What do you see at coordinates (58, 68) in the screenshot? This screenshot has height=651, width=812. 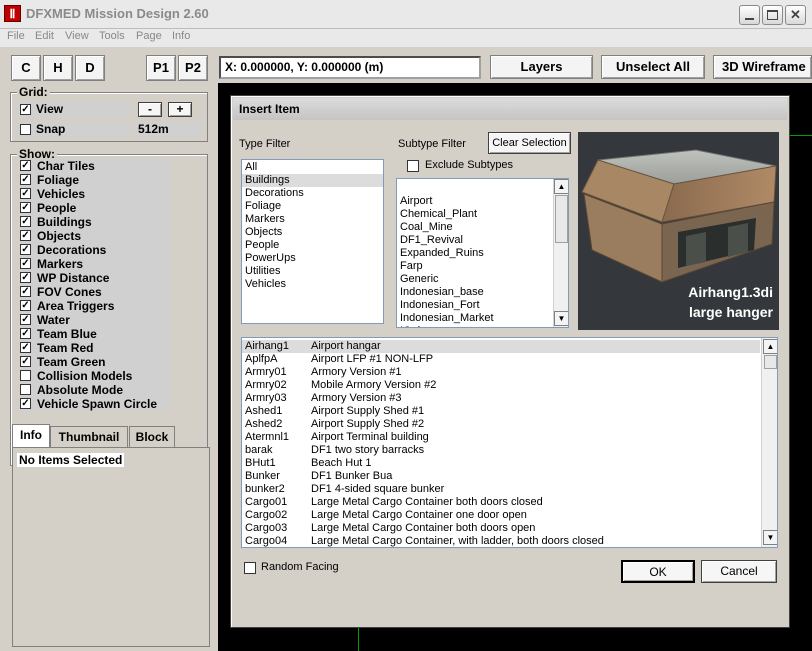 I see `view-h-button: H` at bounding box center [58, 68].